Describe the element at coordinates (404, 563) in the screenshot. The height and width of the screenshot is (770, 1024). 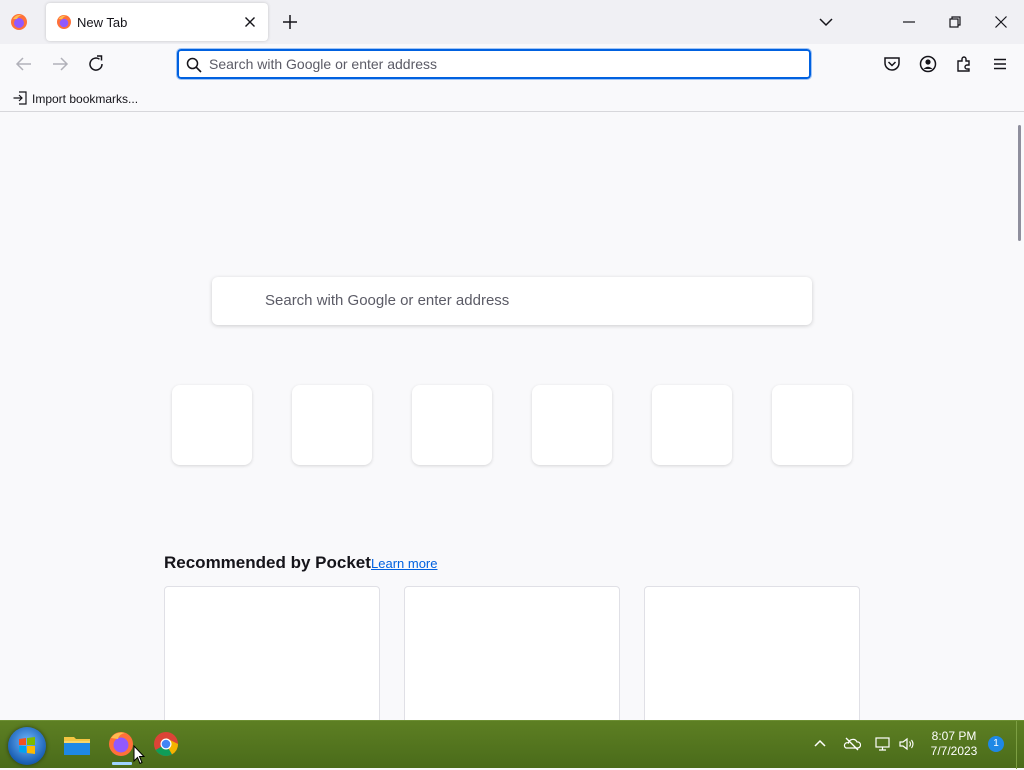
I see `pocket-learn-more-link: Learn more` at that location.